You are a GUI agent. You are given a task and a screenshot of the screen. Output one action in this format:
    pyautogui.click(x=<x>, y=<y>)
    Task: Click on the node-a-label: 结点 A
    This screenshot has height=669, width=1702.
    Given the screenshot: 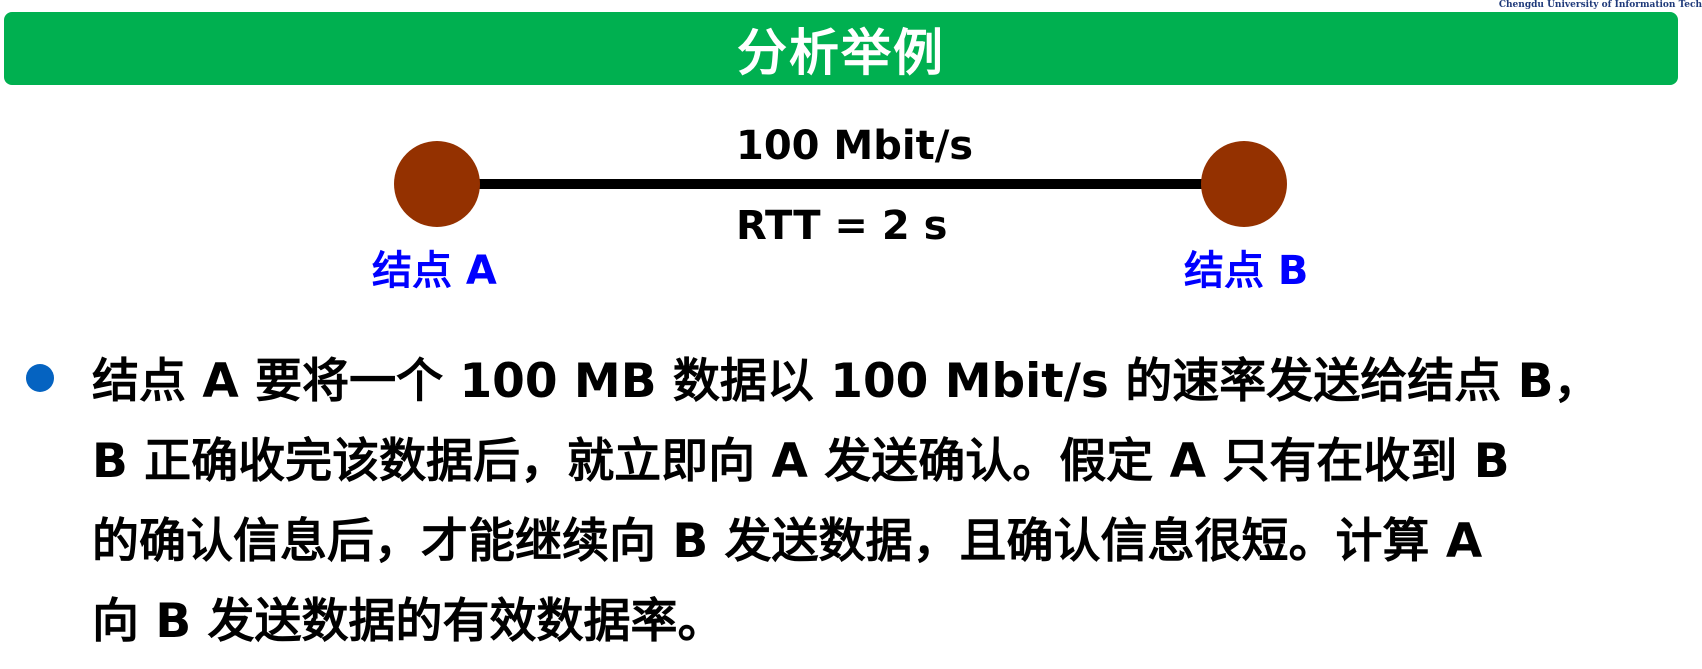 What is the action you would take?
    pyautogui.click(x=434, y=271)
    